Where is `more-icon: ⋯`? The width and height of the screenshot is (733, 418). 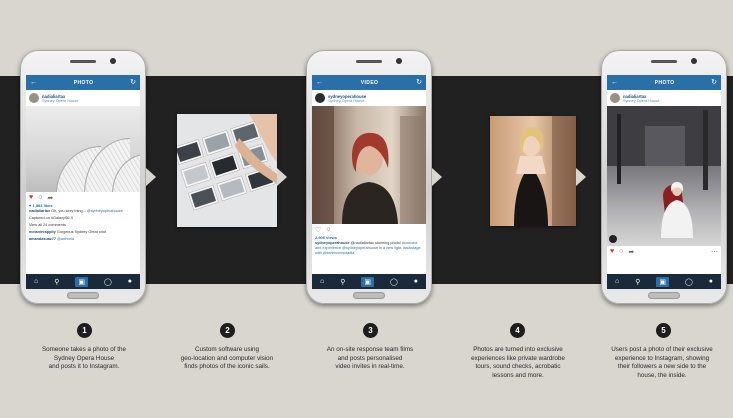 more-icon: ⋯ is located at coordinates (714, 252).